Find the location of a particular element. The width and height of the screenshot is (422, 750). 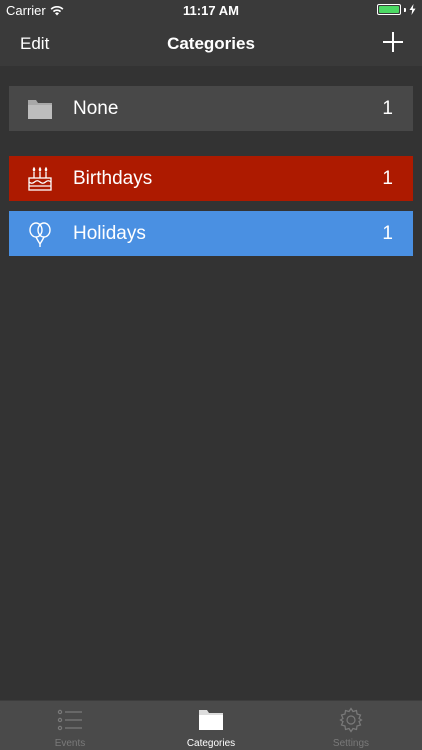

page-title: Categories is located at coordinates (211, 43).